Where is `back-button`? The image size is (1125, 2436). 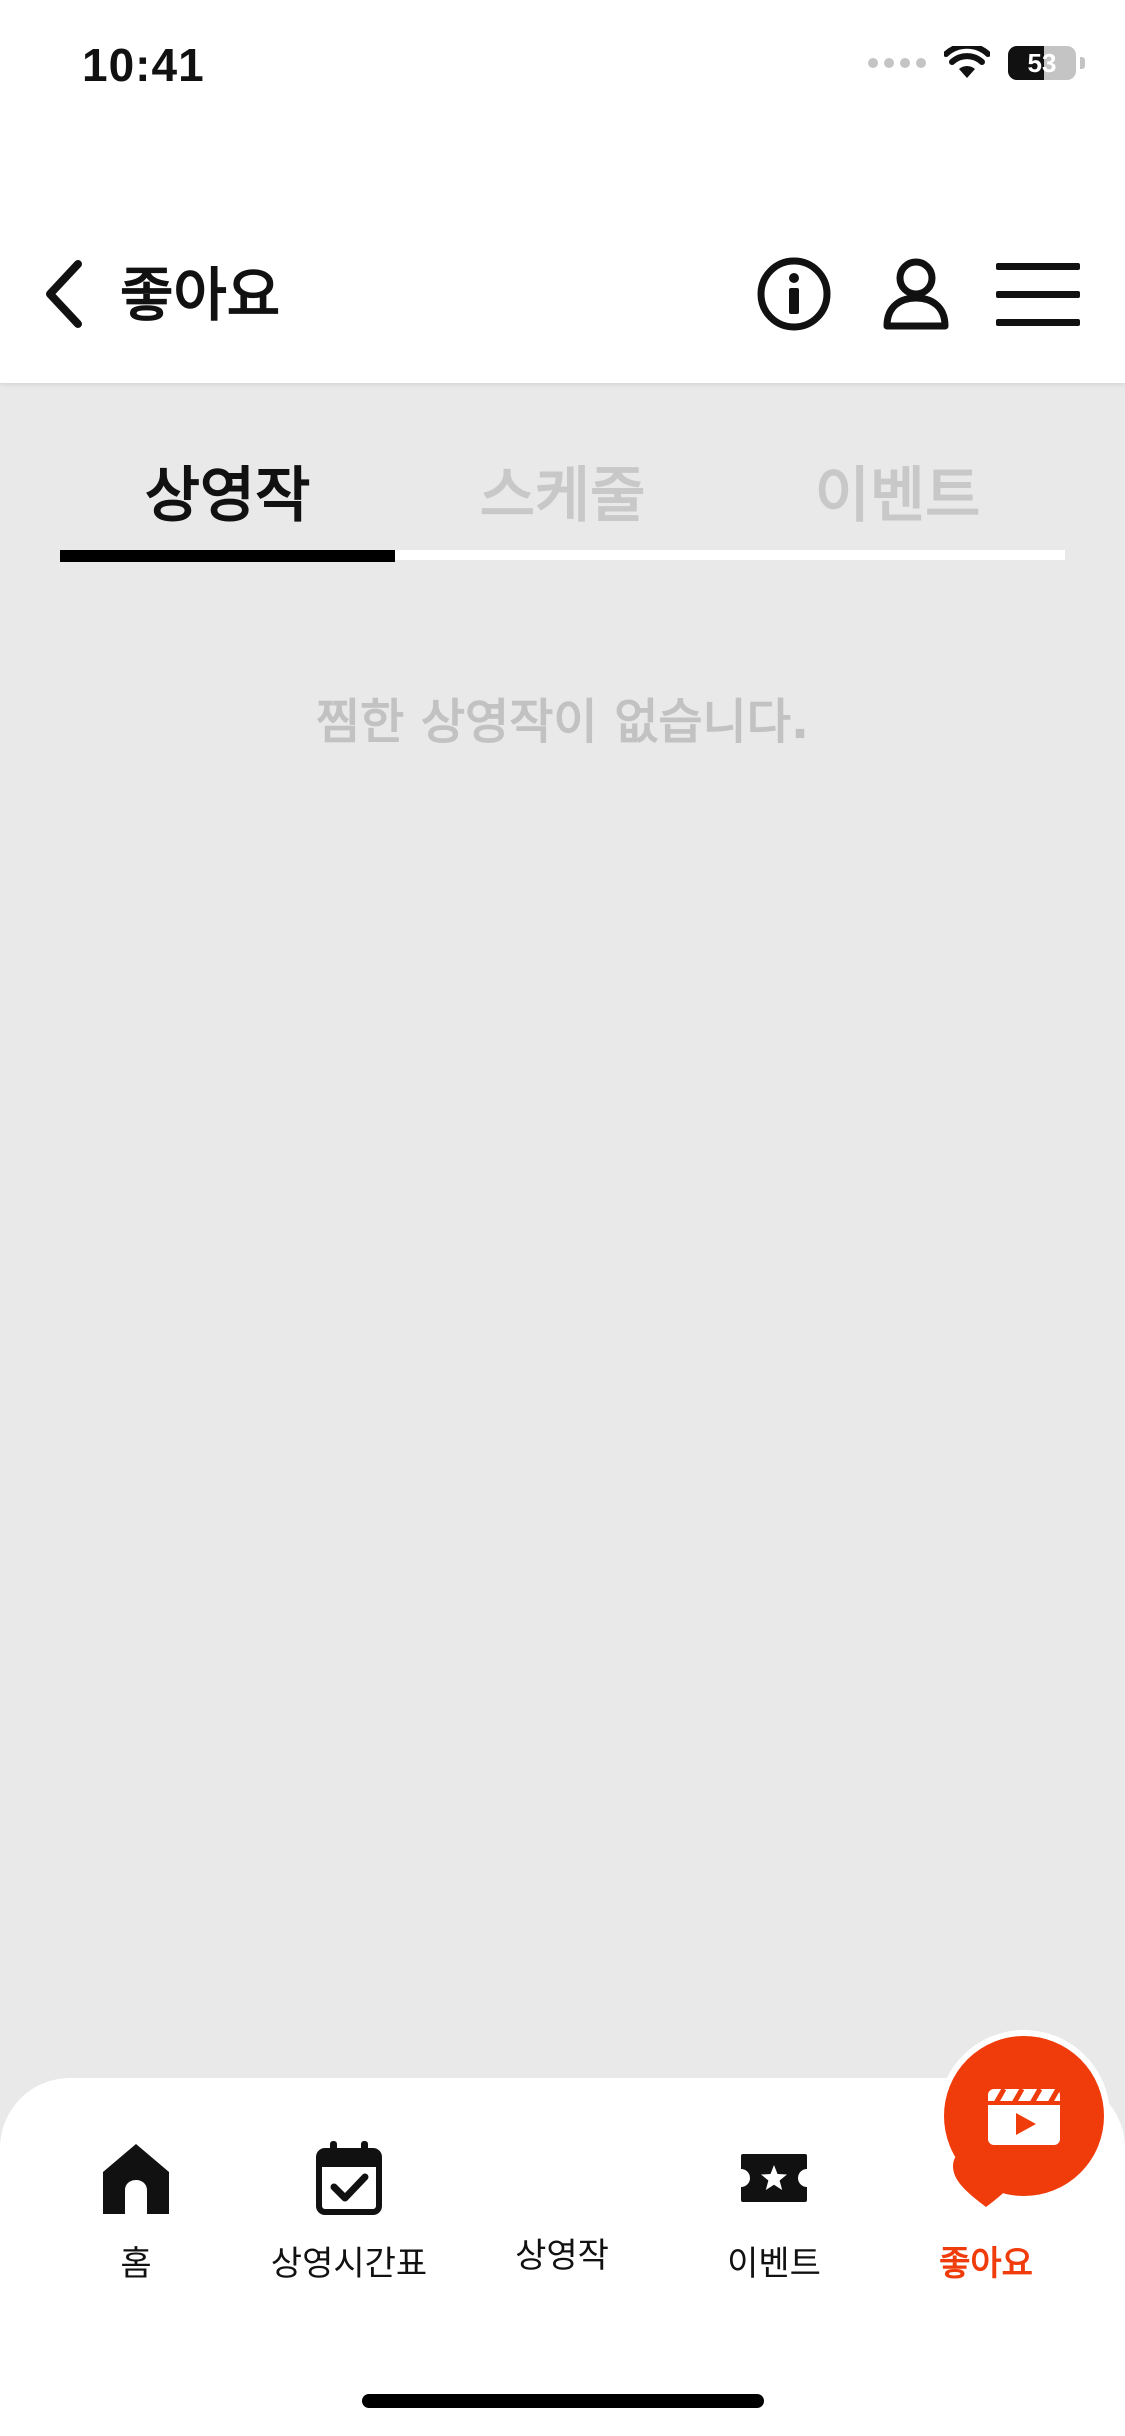
back-button is located at coordinates (64, 294).